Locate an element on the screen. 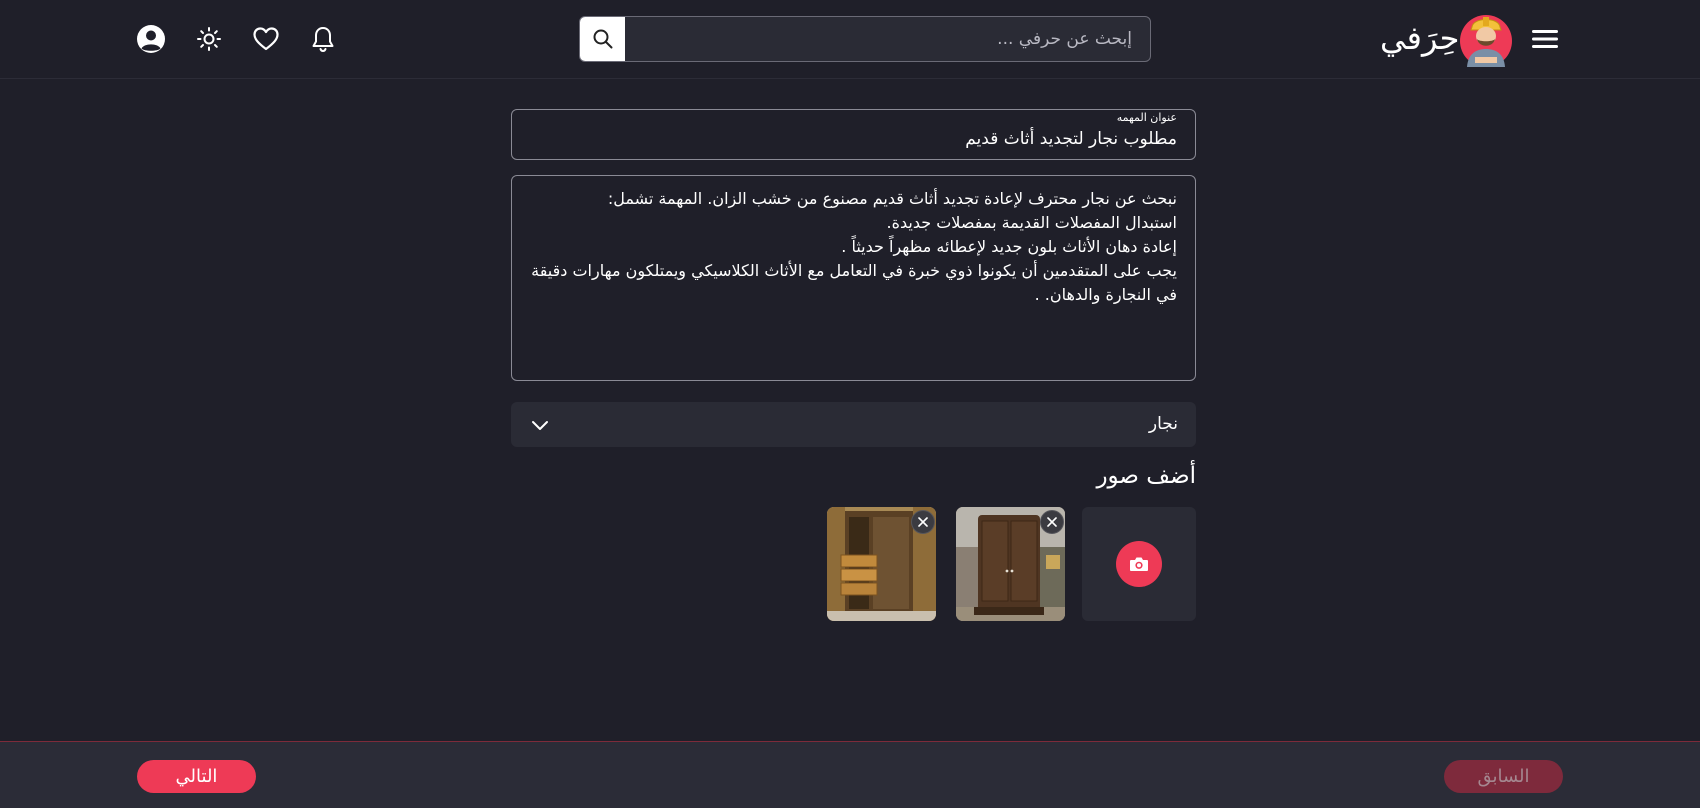 This screenshot has width=1700, height=808. search-button is located at coordinates (602, 39).